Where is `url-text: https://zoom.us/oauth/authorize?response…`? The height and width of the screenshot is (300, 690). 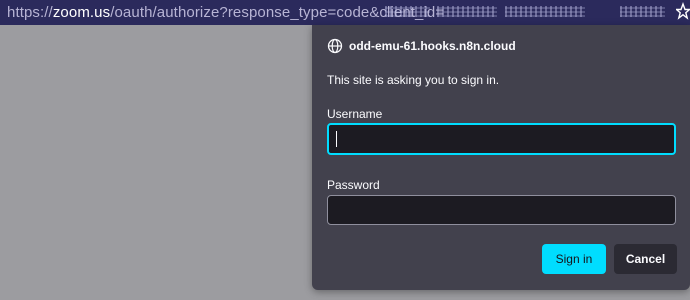
url-text: https://zoom.us/oauth/authorize?response… is located at coordinates (225, 12).